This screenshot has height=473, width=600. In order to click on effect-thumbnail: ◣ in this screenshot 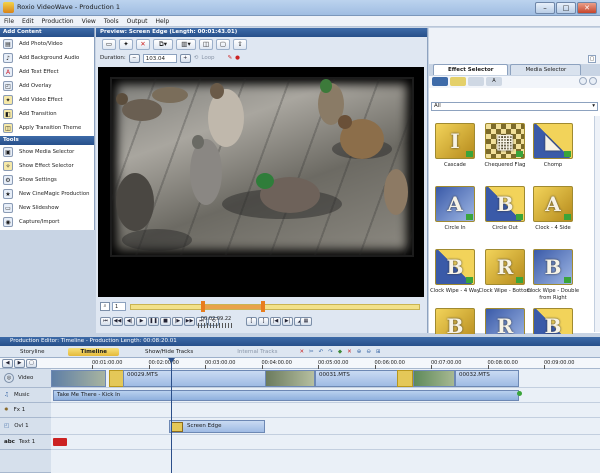, I will do `click(553, 141)`.